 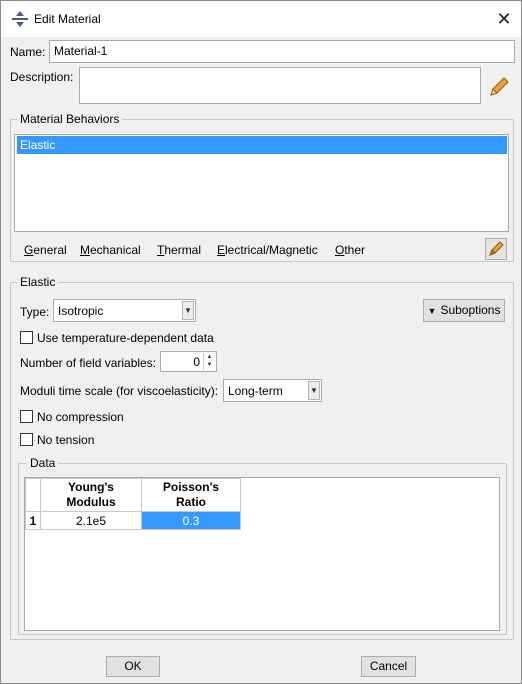 What do you see at coordinates (20, 19) in the screenshot?
I see `abaqus-app-icon` at bounding box center [20, 19].